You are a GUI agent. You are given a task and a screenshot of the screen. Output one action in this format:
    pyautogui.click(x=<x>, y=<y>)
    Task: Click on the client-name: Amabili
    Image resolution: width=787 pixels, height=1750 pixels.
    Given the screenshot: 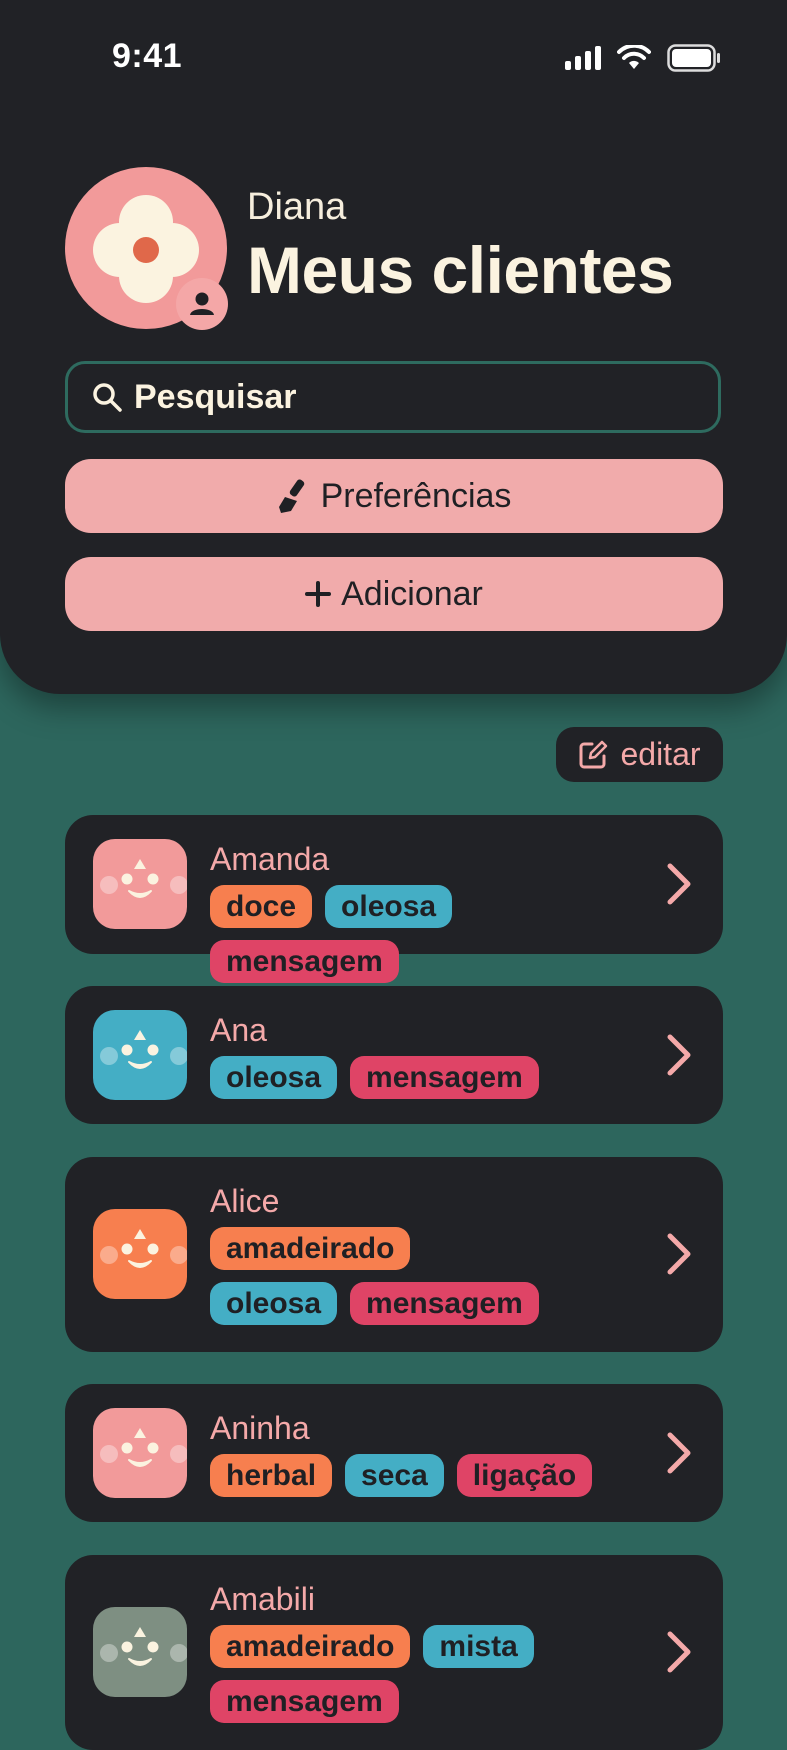 What is the action you would take?
    pyautogui.click(x=262, y=1599)
    